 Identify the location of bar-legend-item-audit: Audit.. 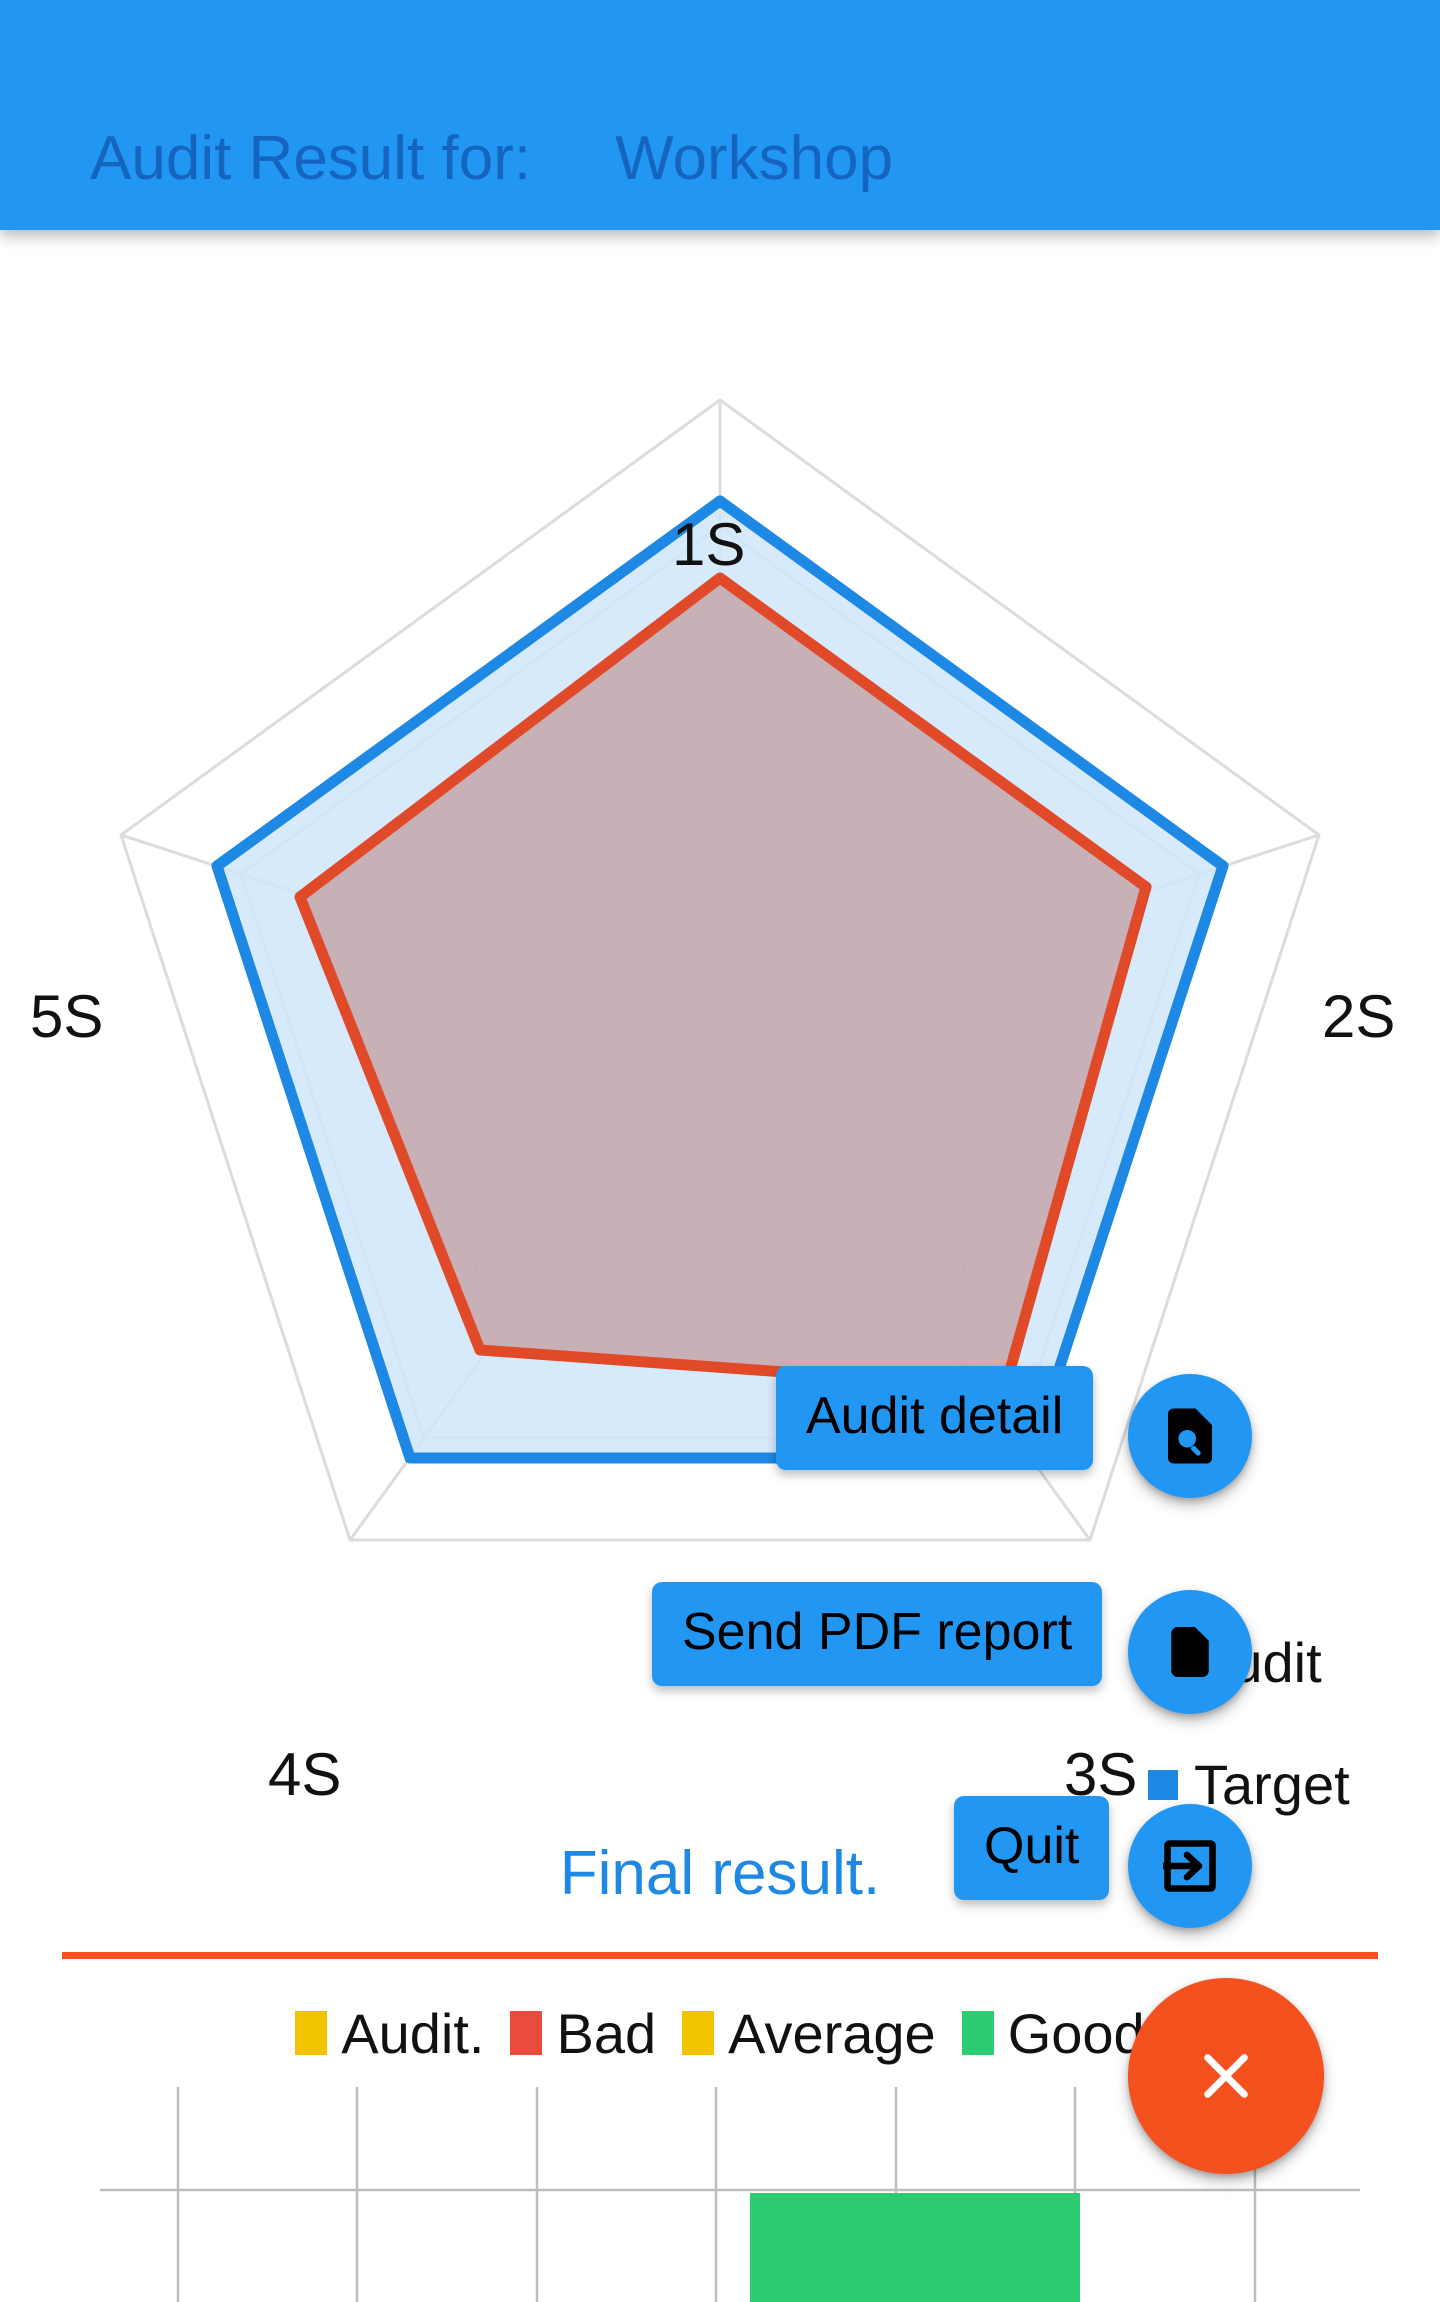
(389, 2033).